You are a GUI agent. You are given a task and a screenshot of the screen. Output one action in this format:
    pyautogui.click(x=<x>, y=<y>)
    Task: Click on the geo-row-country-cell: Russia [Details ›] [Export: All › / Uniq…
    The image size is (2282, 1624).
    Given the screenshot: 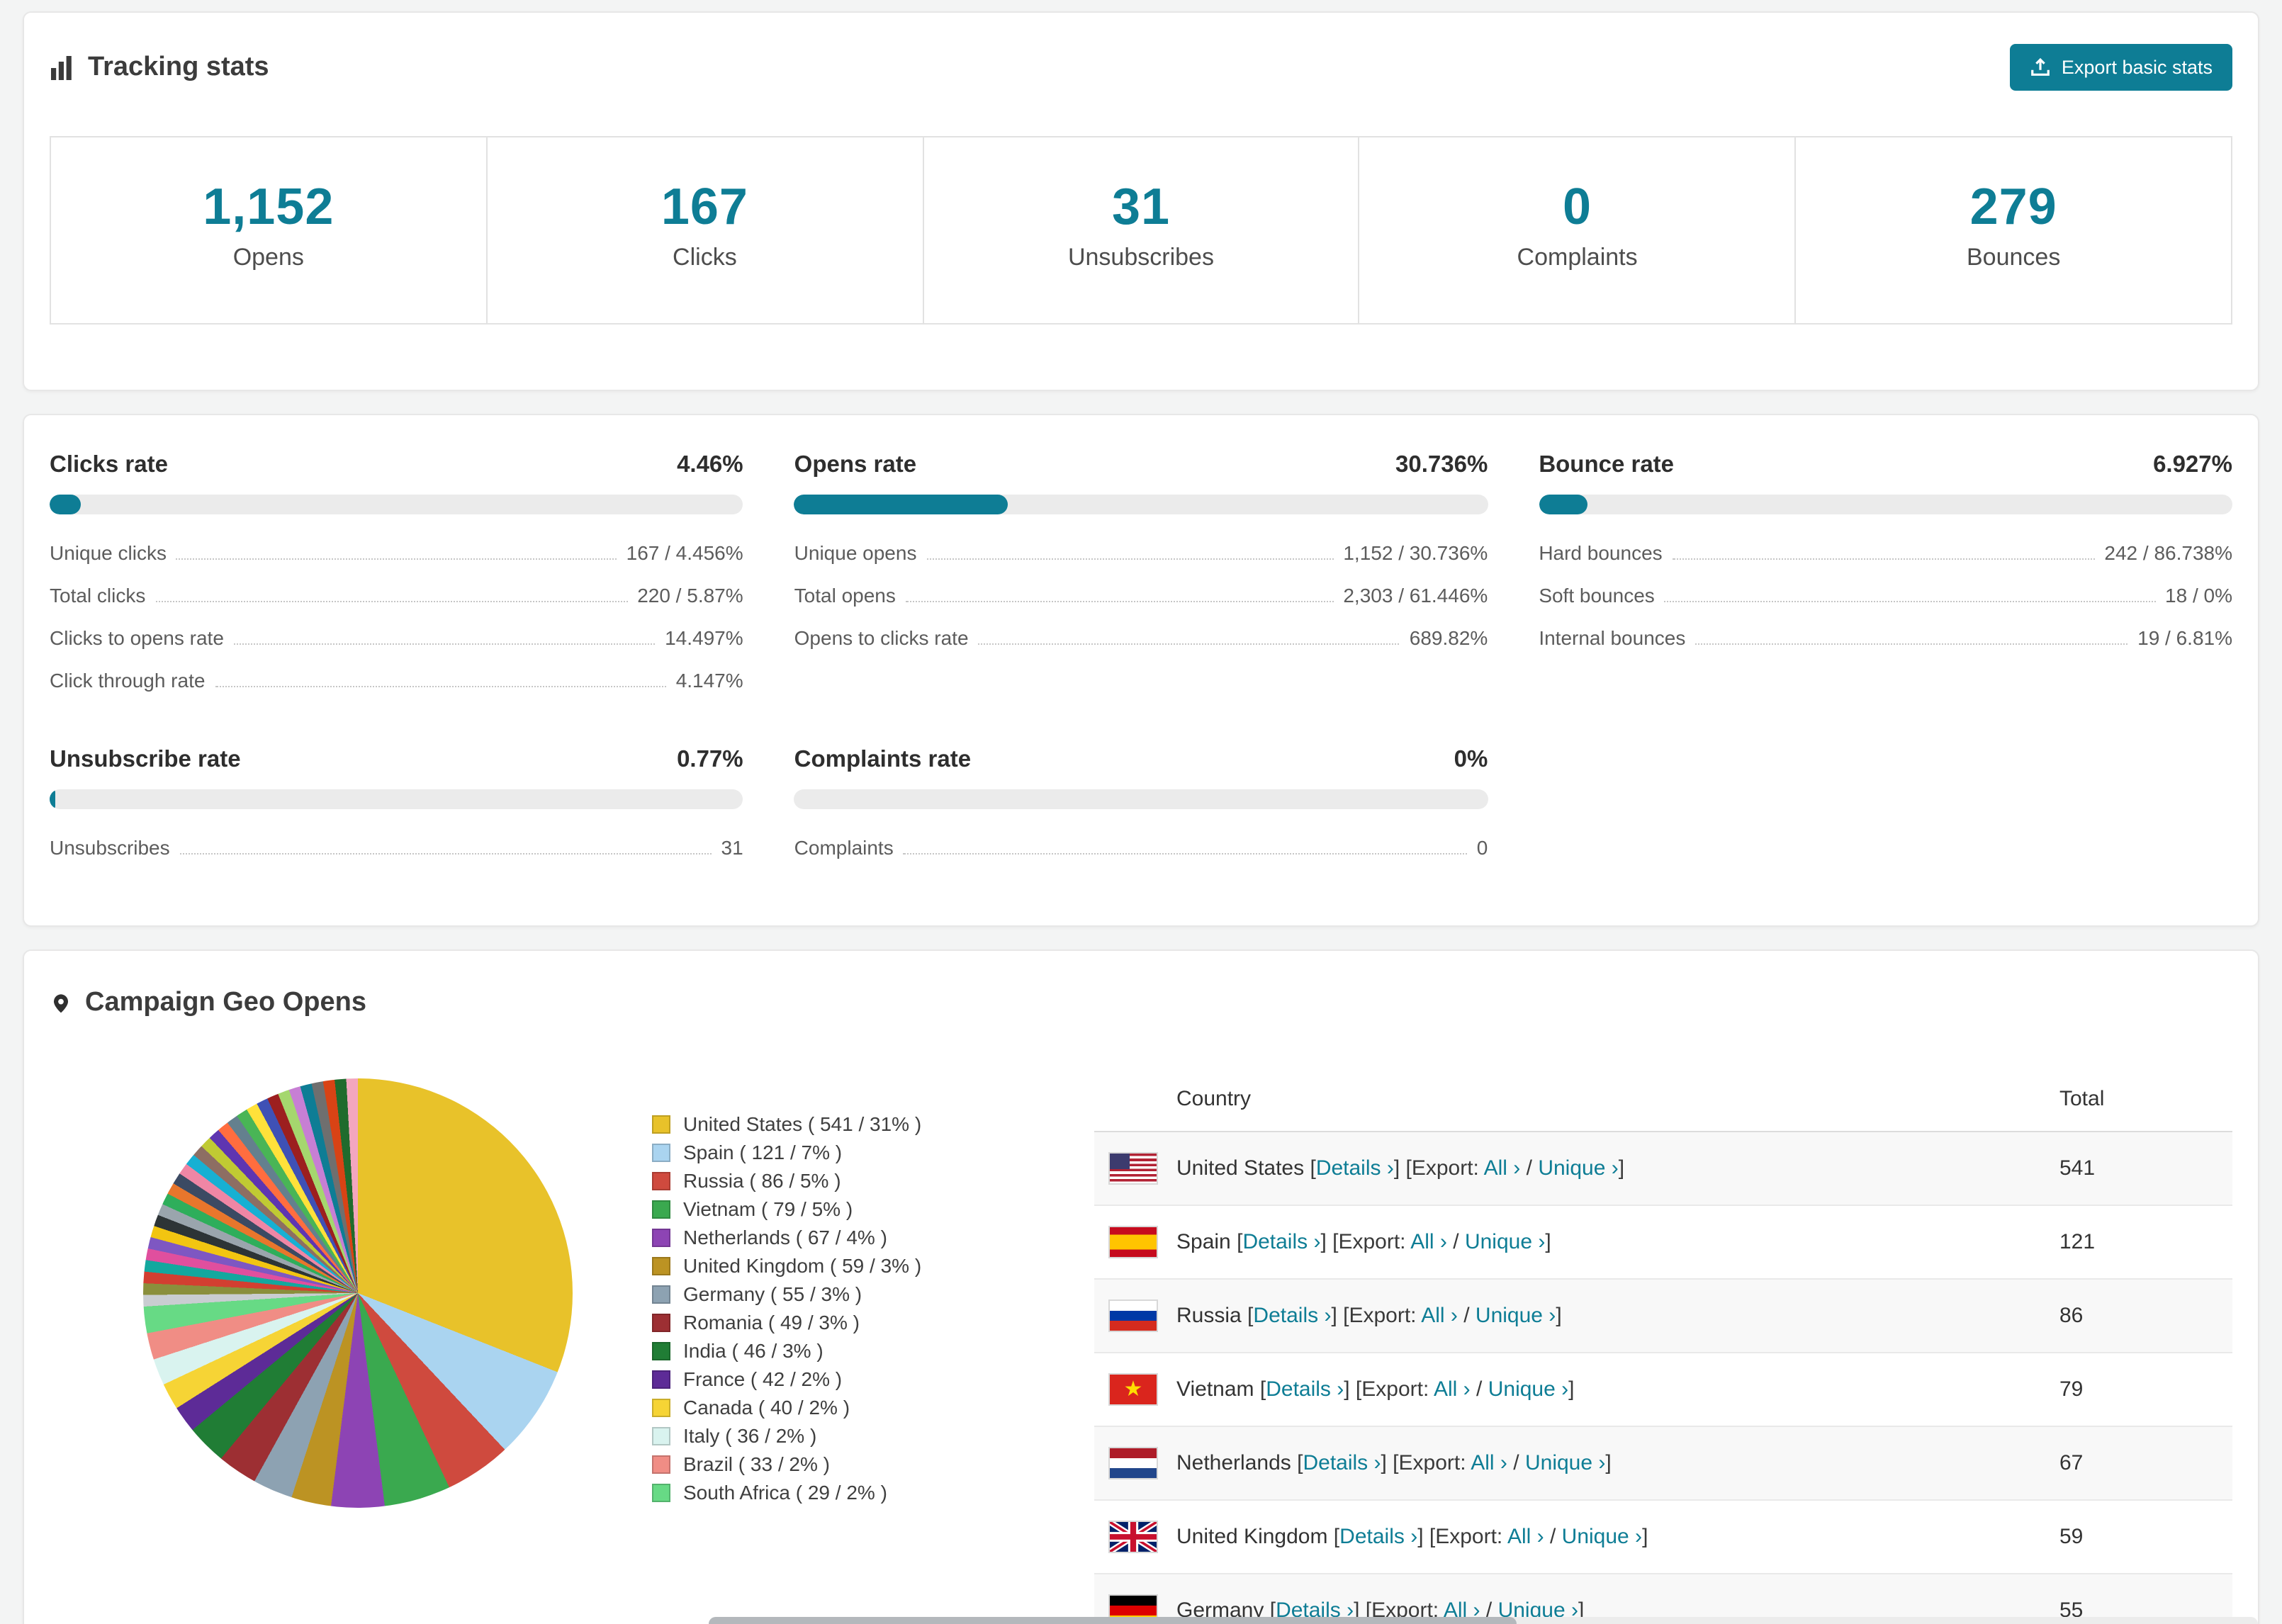 What is the action you would take?
    pyautogui.click(x=1583, y=1316)
    